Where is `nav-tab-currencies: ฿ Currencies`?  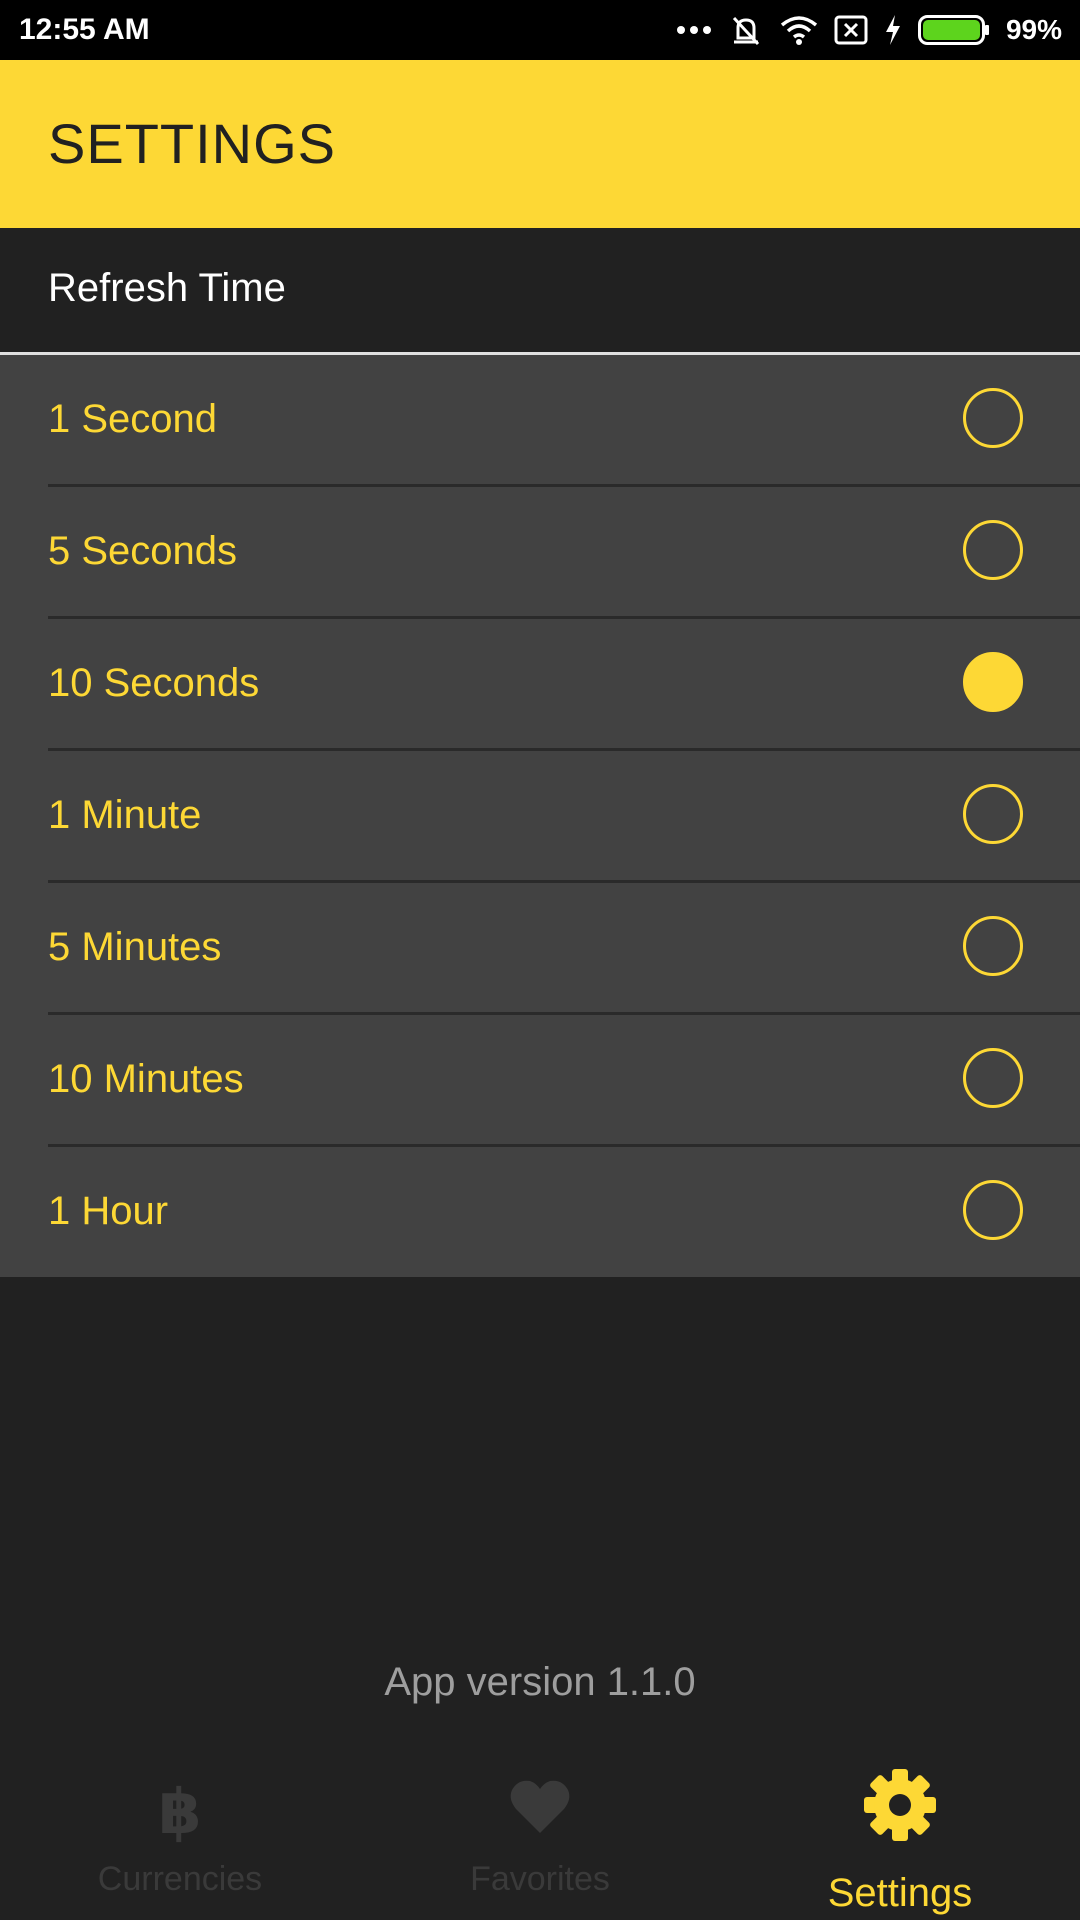
nav-tab-currencies: ฿ Currencies is located at coordinates (180, 1832).